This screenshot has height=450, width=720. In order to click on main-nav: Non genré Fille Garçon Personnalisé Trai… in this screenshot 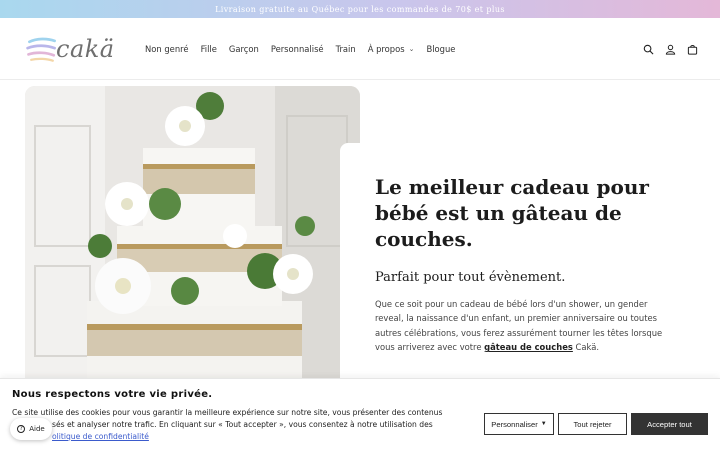, I will do `click(300, 49)`.